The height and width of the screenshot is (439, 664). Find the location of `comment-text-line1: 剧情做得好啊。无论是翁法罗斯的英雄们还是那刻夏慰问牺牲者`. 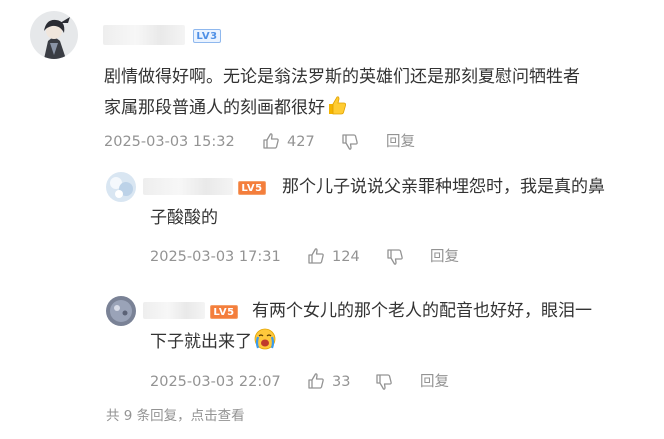

comment-text-line1: 剧情做得好啊。无论是翁法罗斯的英雄们还是那刻夏慰问牺牲者 is located at coordinates (342, 77).